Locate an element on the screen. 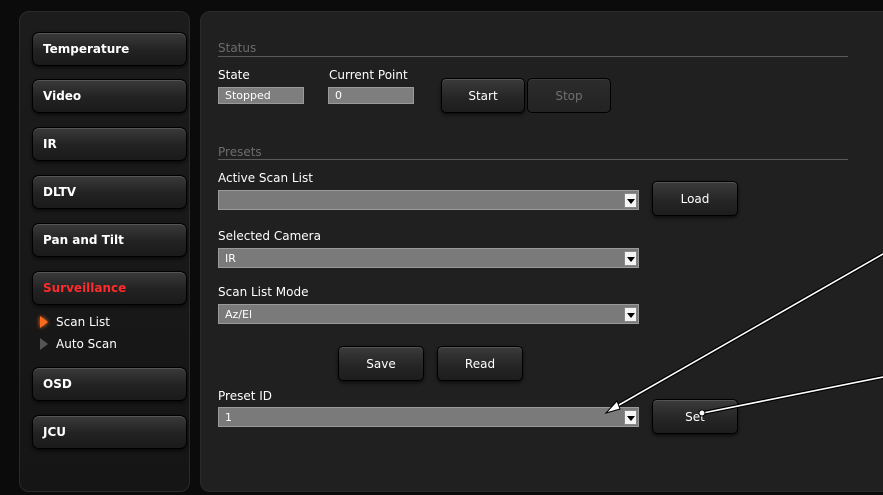  start-button: Start is located at coordinates (483, 95).